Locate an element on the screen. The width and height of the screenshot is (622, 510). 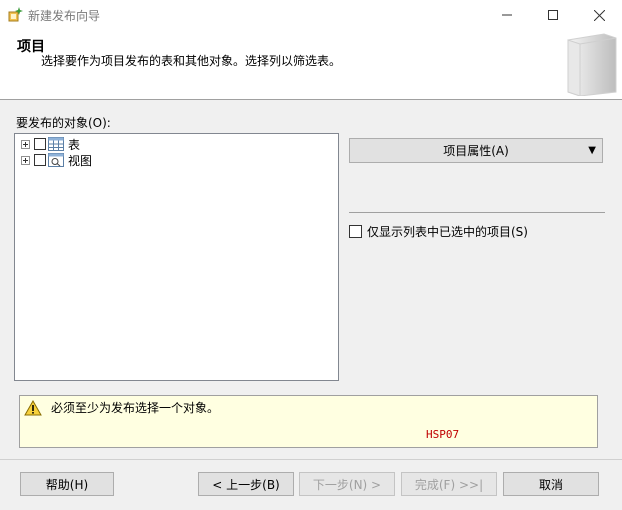
table-icon is located at coordinates (56, 144).